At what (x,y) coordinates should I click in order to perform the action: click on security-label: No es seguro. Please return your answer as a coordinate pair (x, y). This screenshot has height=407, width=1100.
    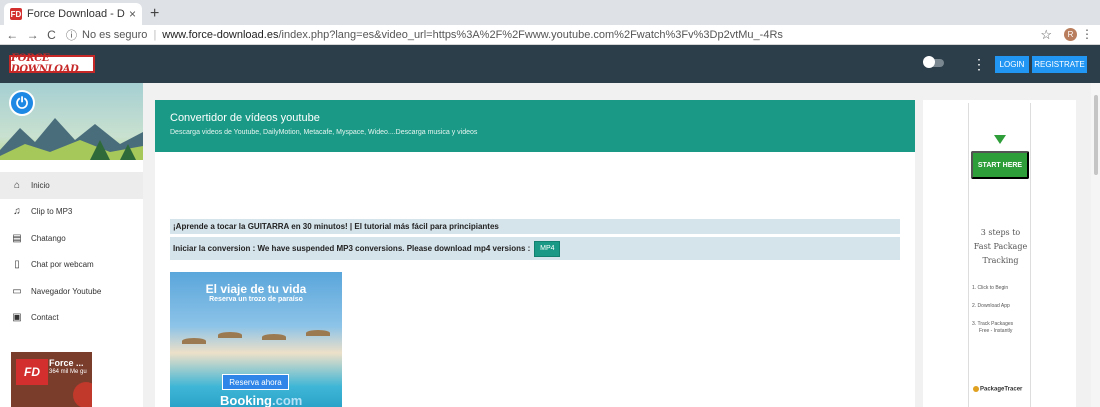
    Looking at the image, I should click on (114, 35).